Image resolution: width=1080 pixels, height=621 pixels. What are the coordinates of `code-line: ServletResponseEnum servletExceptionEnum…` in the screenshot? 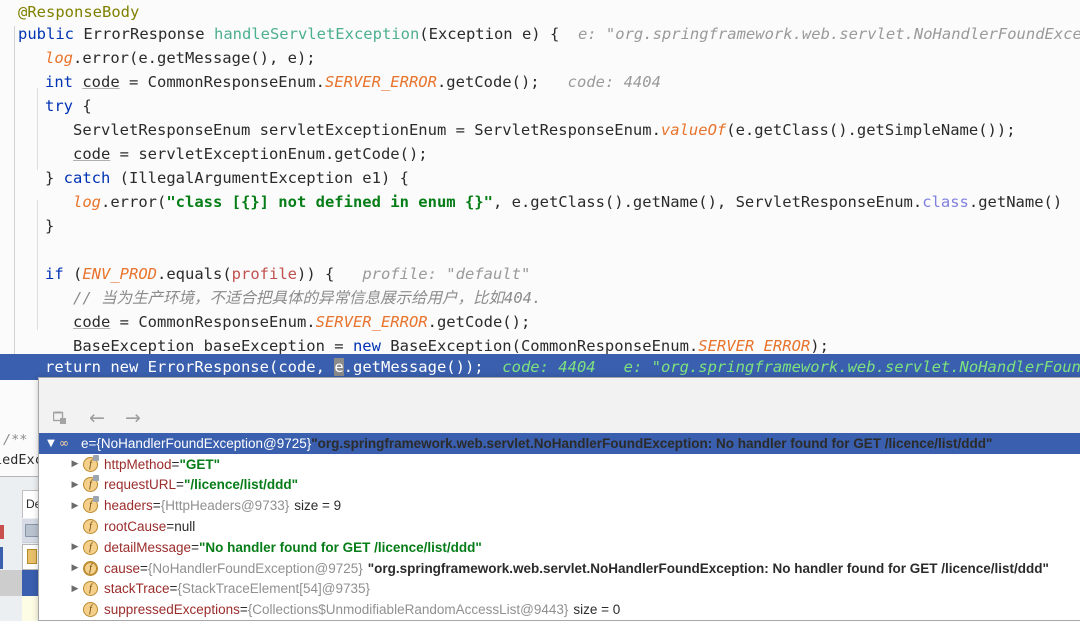 It's located at (544, 130).